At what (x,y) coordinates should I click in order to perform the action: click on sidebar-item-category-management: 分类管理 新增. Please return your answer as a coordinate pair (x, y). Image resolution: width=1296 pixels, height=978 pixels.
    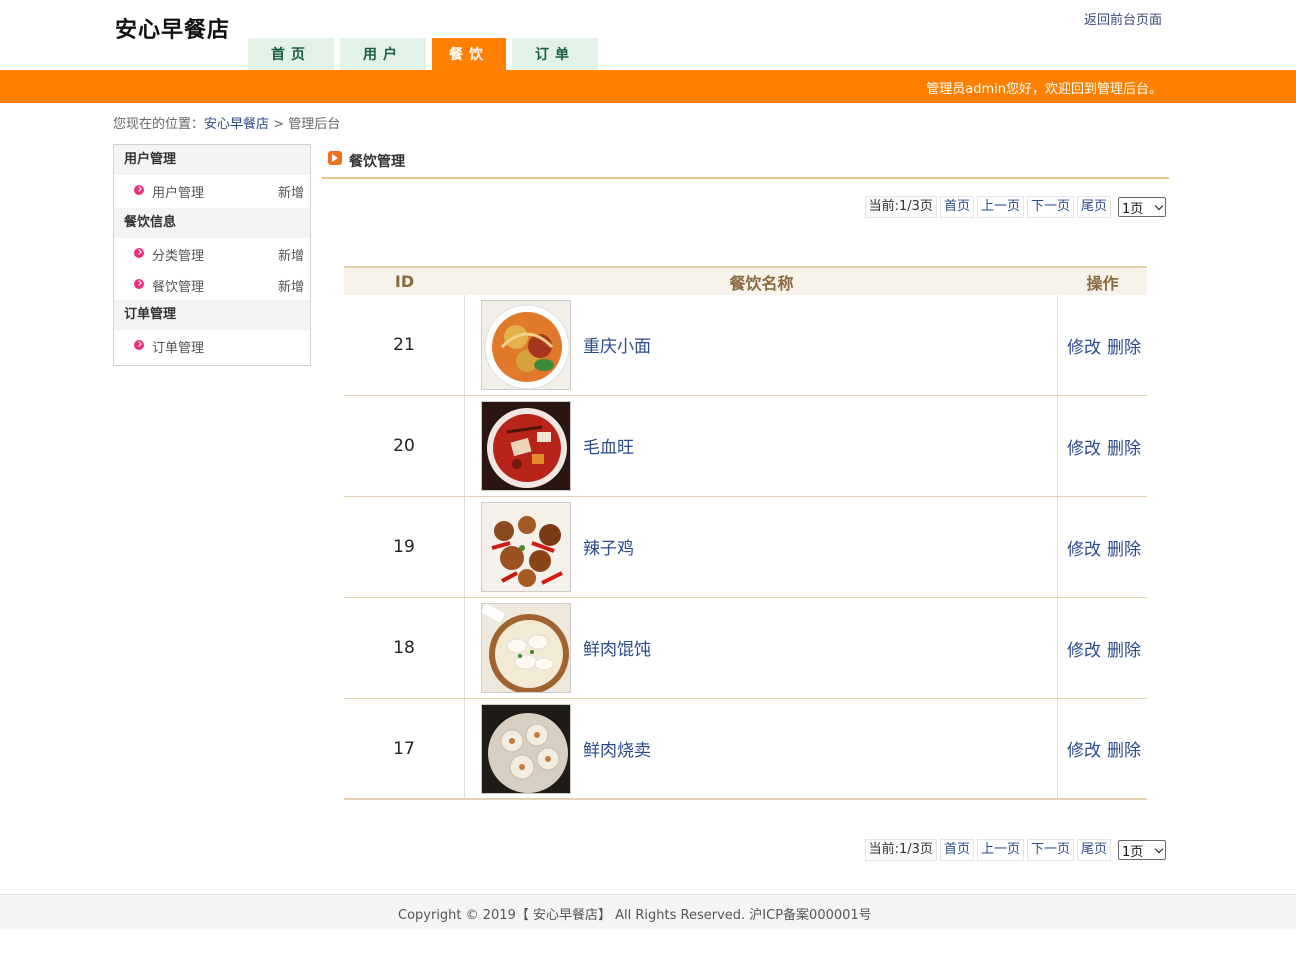
    Looking at the image, I should click on (212, 253).